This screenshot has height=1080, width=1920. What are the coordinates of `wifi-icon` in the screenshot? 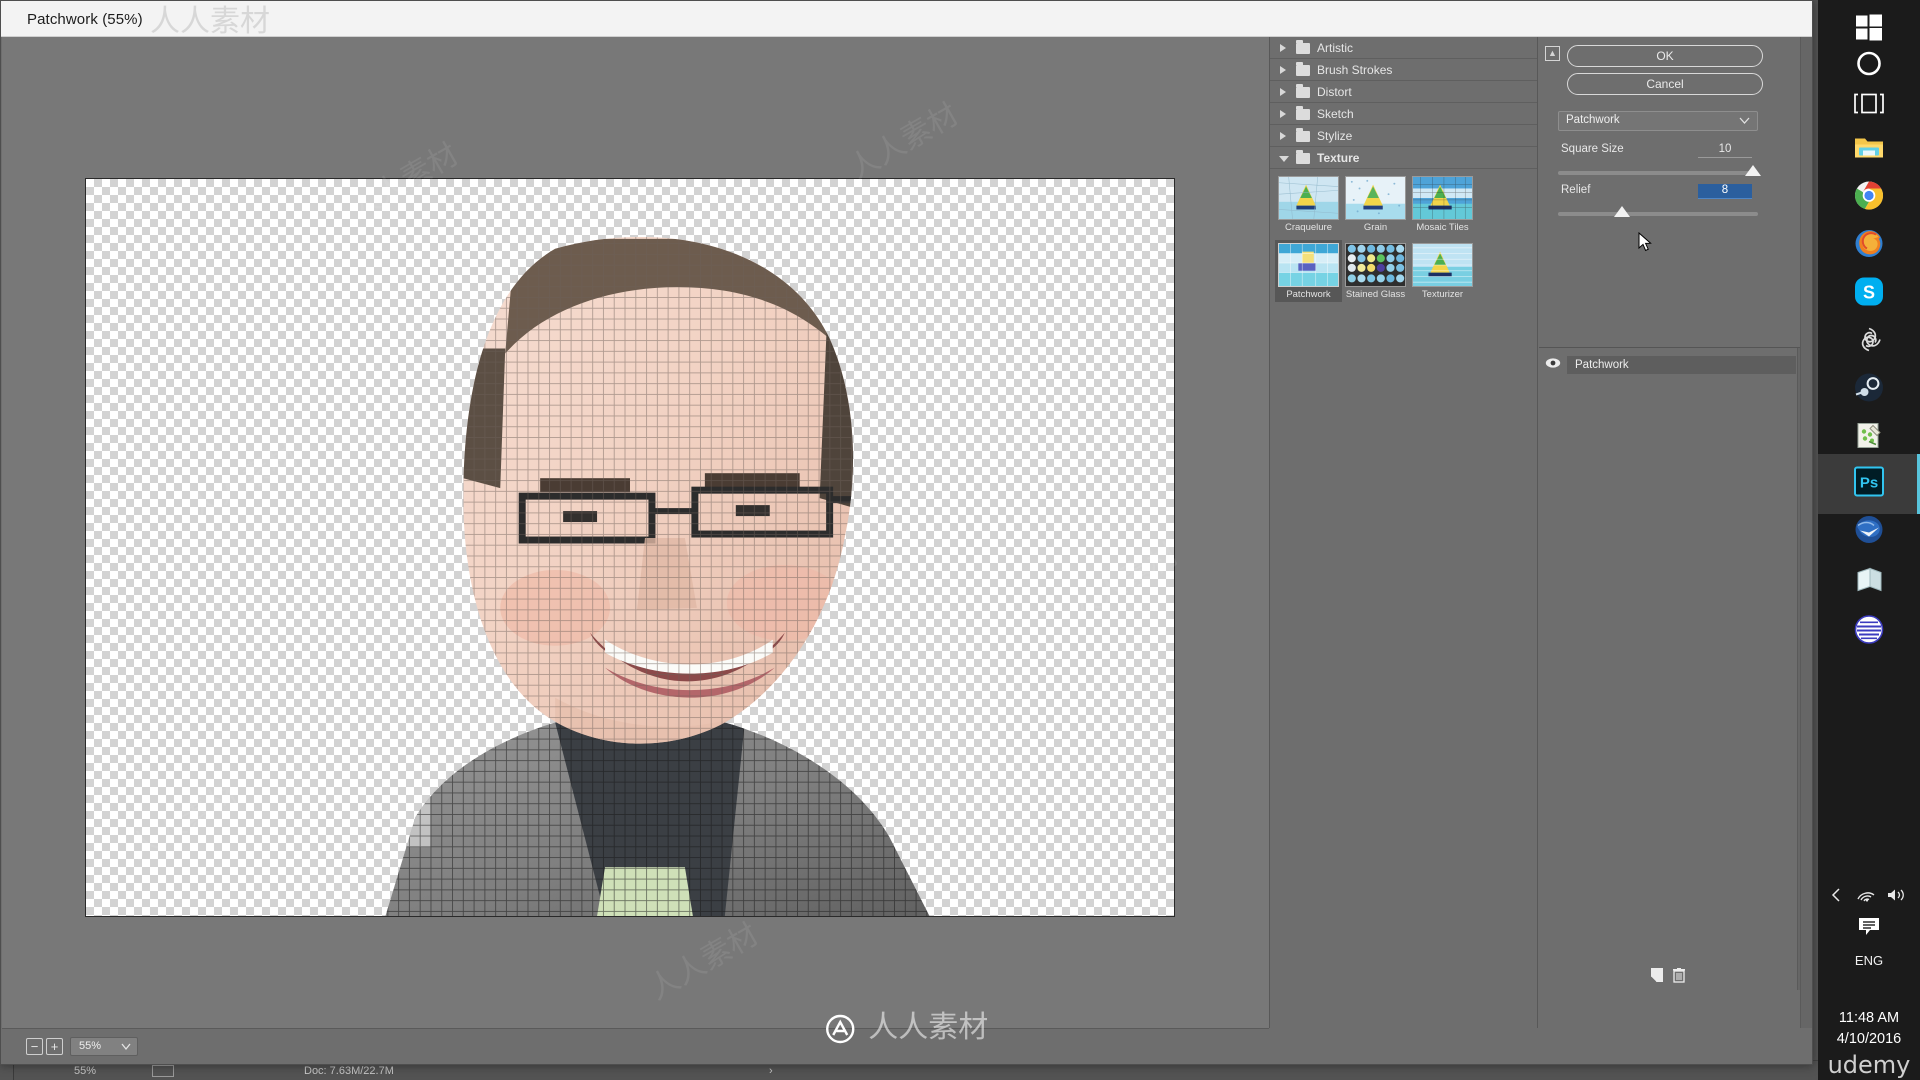 It's located at (1866, 897).